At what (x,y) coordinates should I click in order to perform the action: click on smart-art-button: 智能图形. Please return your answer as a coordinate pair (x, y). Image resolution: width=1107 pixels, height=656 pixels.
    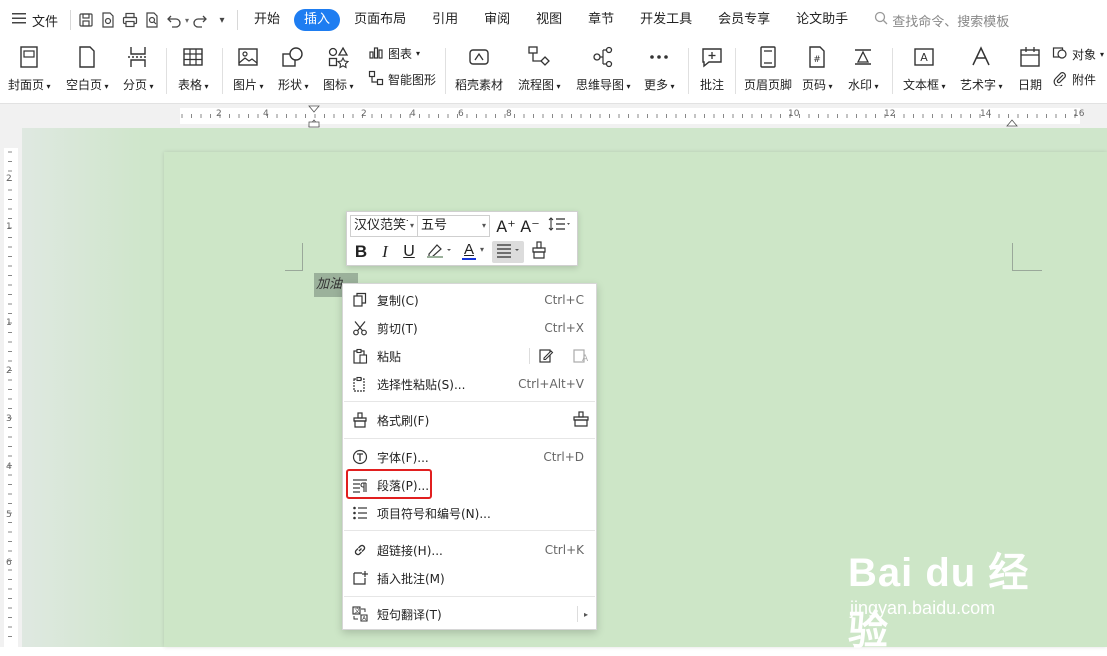
    Looking at the image, I should click on (402, 79).